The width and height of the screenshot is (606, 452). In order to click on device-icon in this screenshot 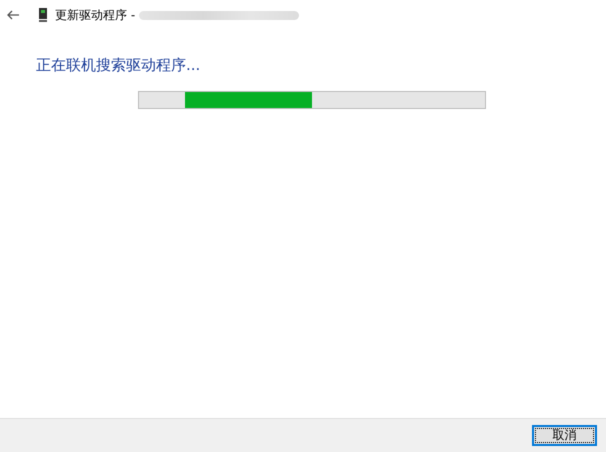, I will do `click(43, 15)`.